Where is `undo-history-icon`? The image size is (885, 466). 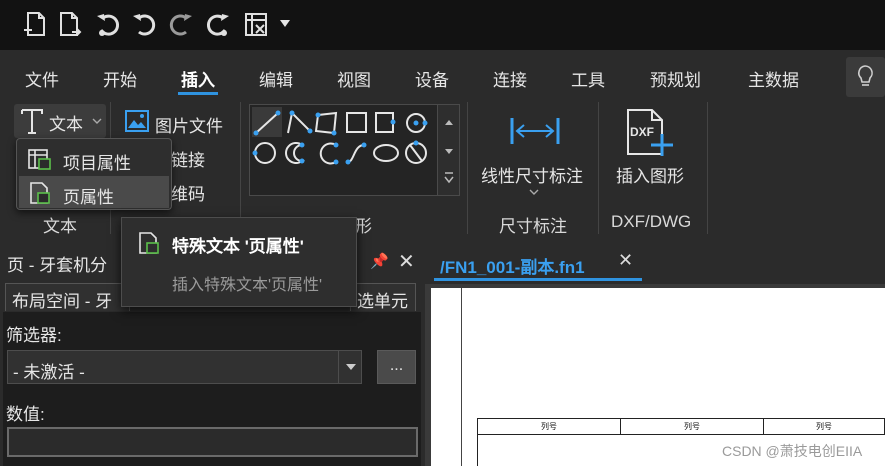 undo-history-icon is located at coordinates (108, 24).